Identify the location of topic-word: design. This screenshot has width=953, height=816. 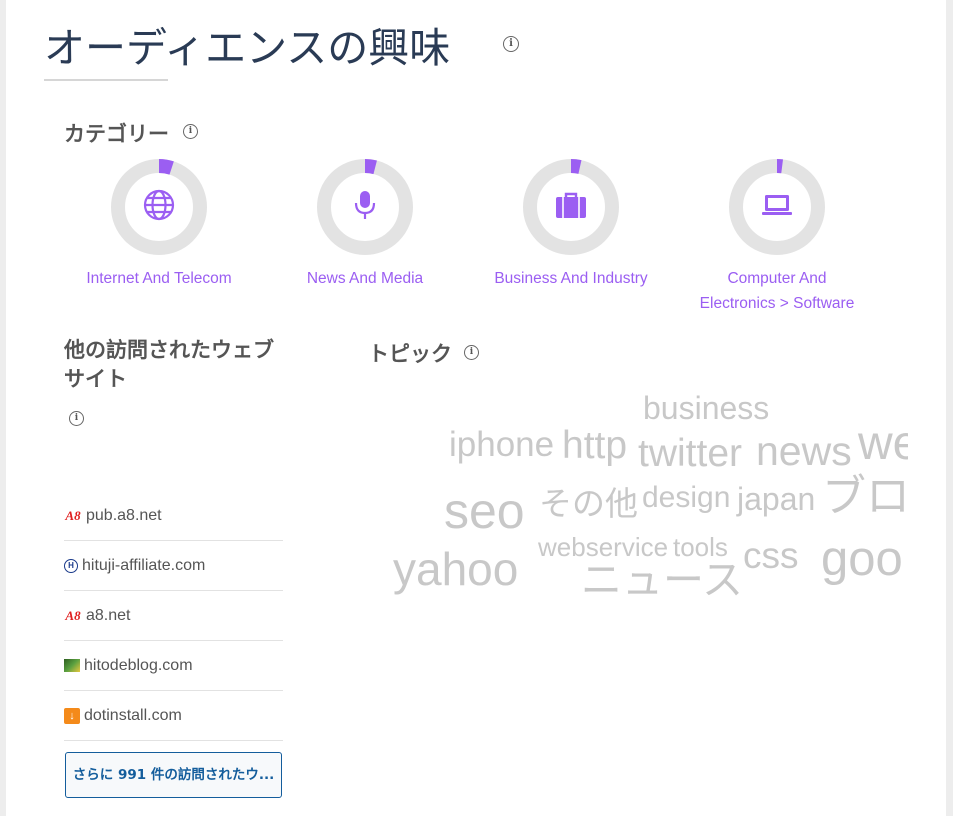
(686, 498).